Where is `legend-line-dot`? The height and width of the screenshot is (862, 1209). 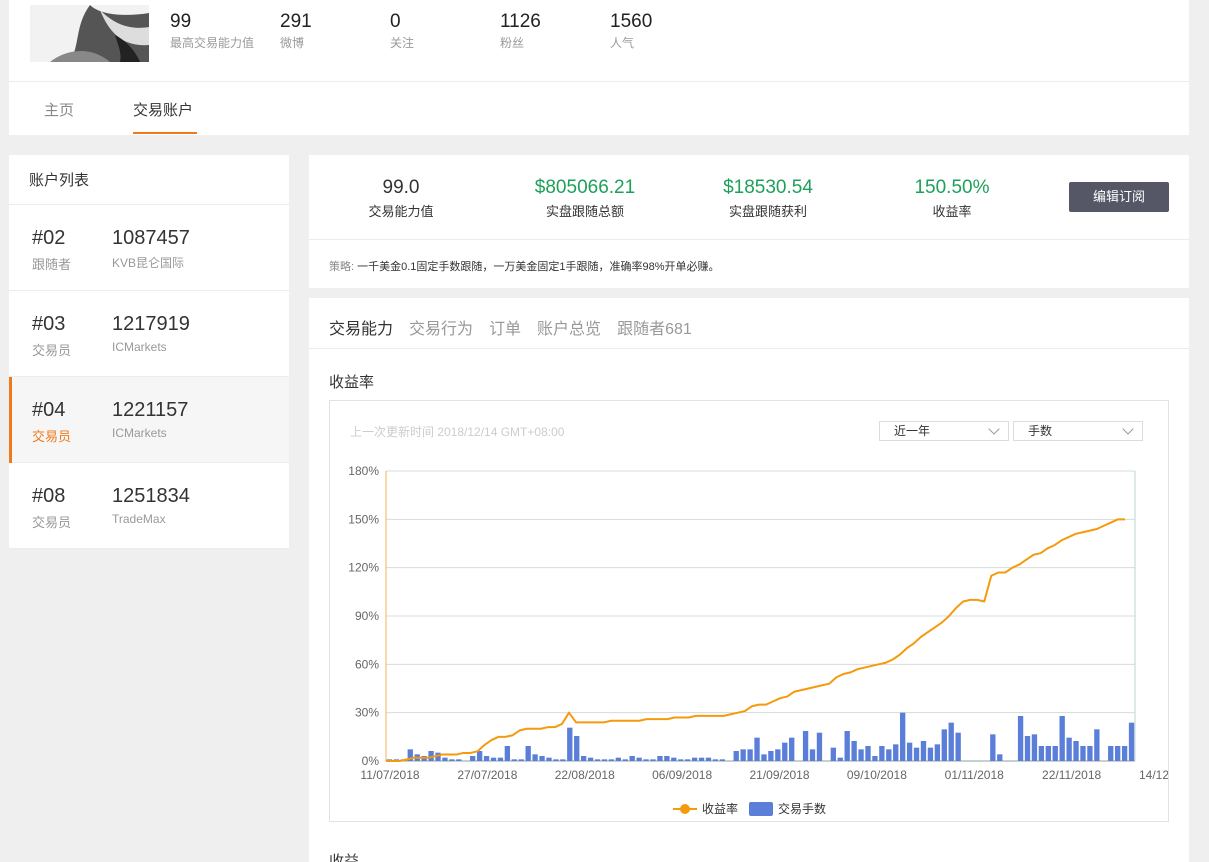
legend-line-dot is located at coordinates (685, 809).